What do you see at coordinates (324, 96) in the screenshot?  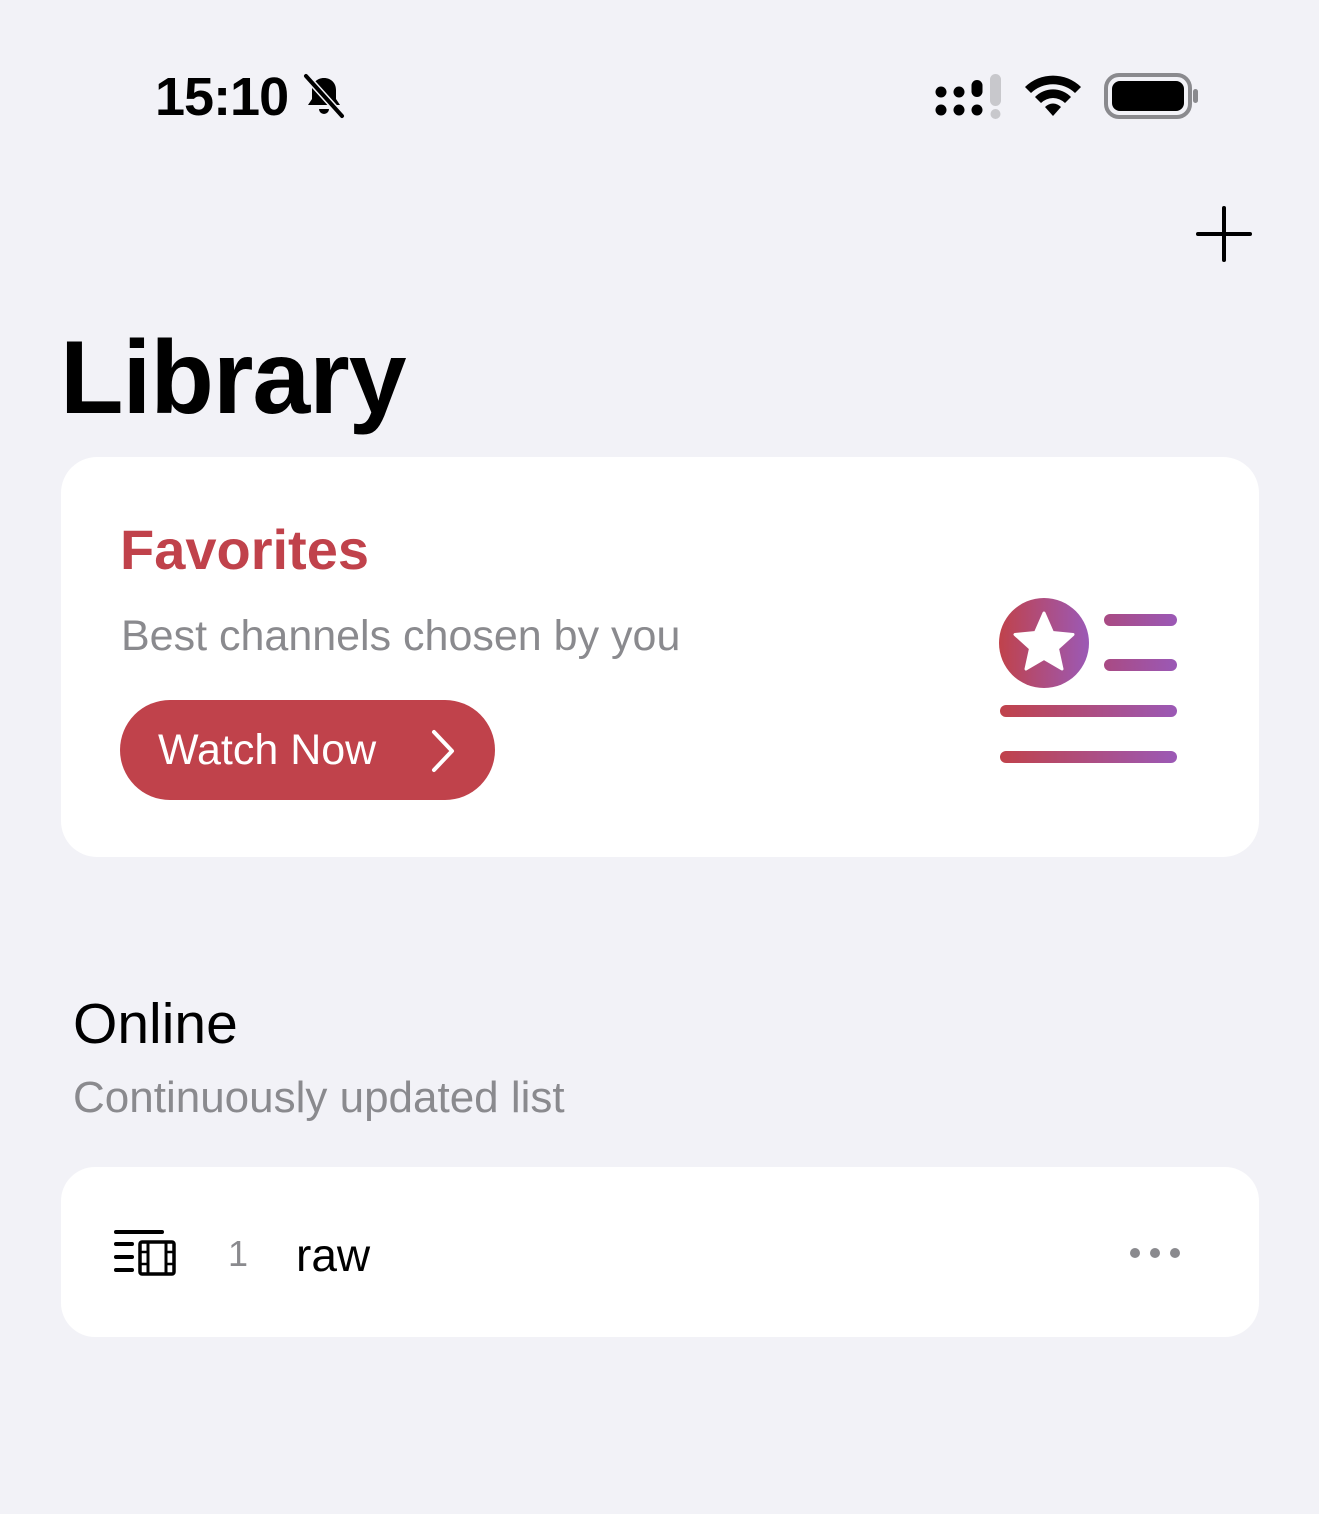 I see `bell-slash-icon` at bounding box center [324, 96].